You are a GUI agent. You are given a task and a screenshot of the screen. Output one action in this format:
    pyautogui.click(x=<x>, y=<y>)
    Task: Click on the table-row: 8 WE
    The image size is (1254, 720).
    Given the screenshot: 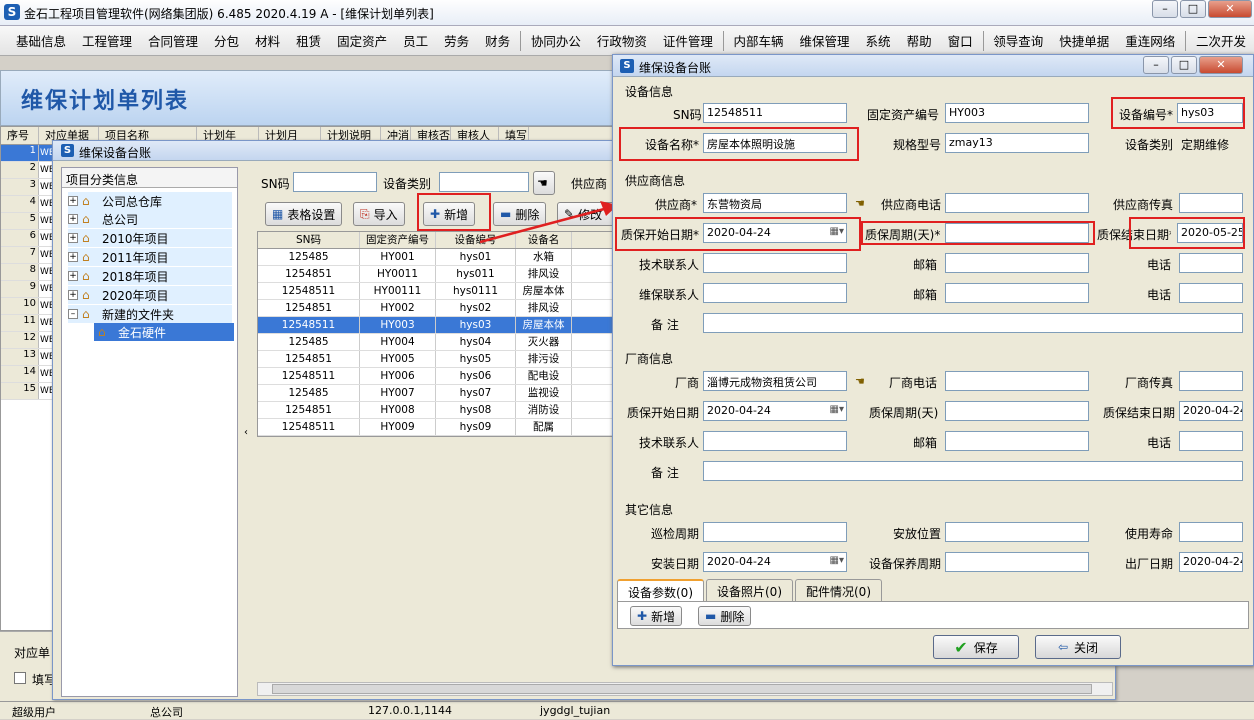 What is the action you would take?
    pyautogui.click(x=28, y=272)
    